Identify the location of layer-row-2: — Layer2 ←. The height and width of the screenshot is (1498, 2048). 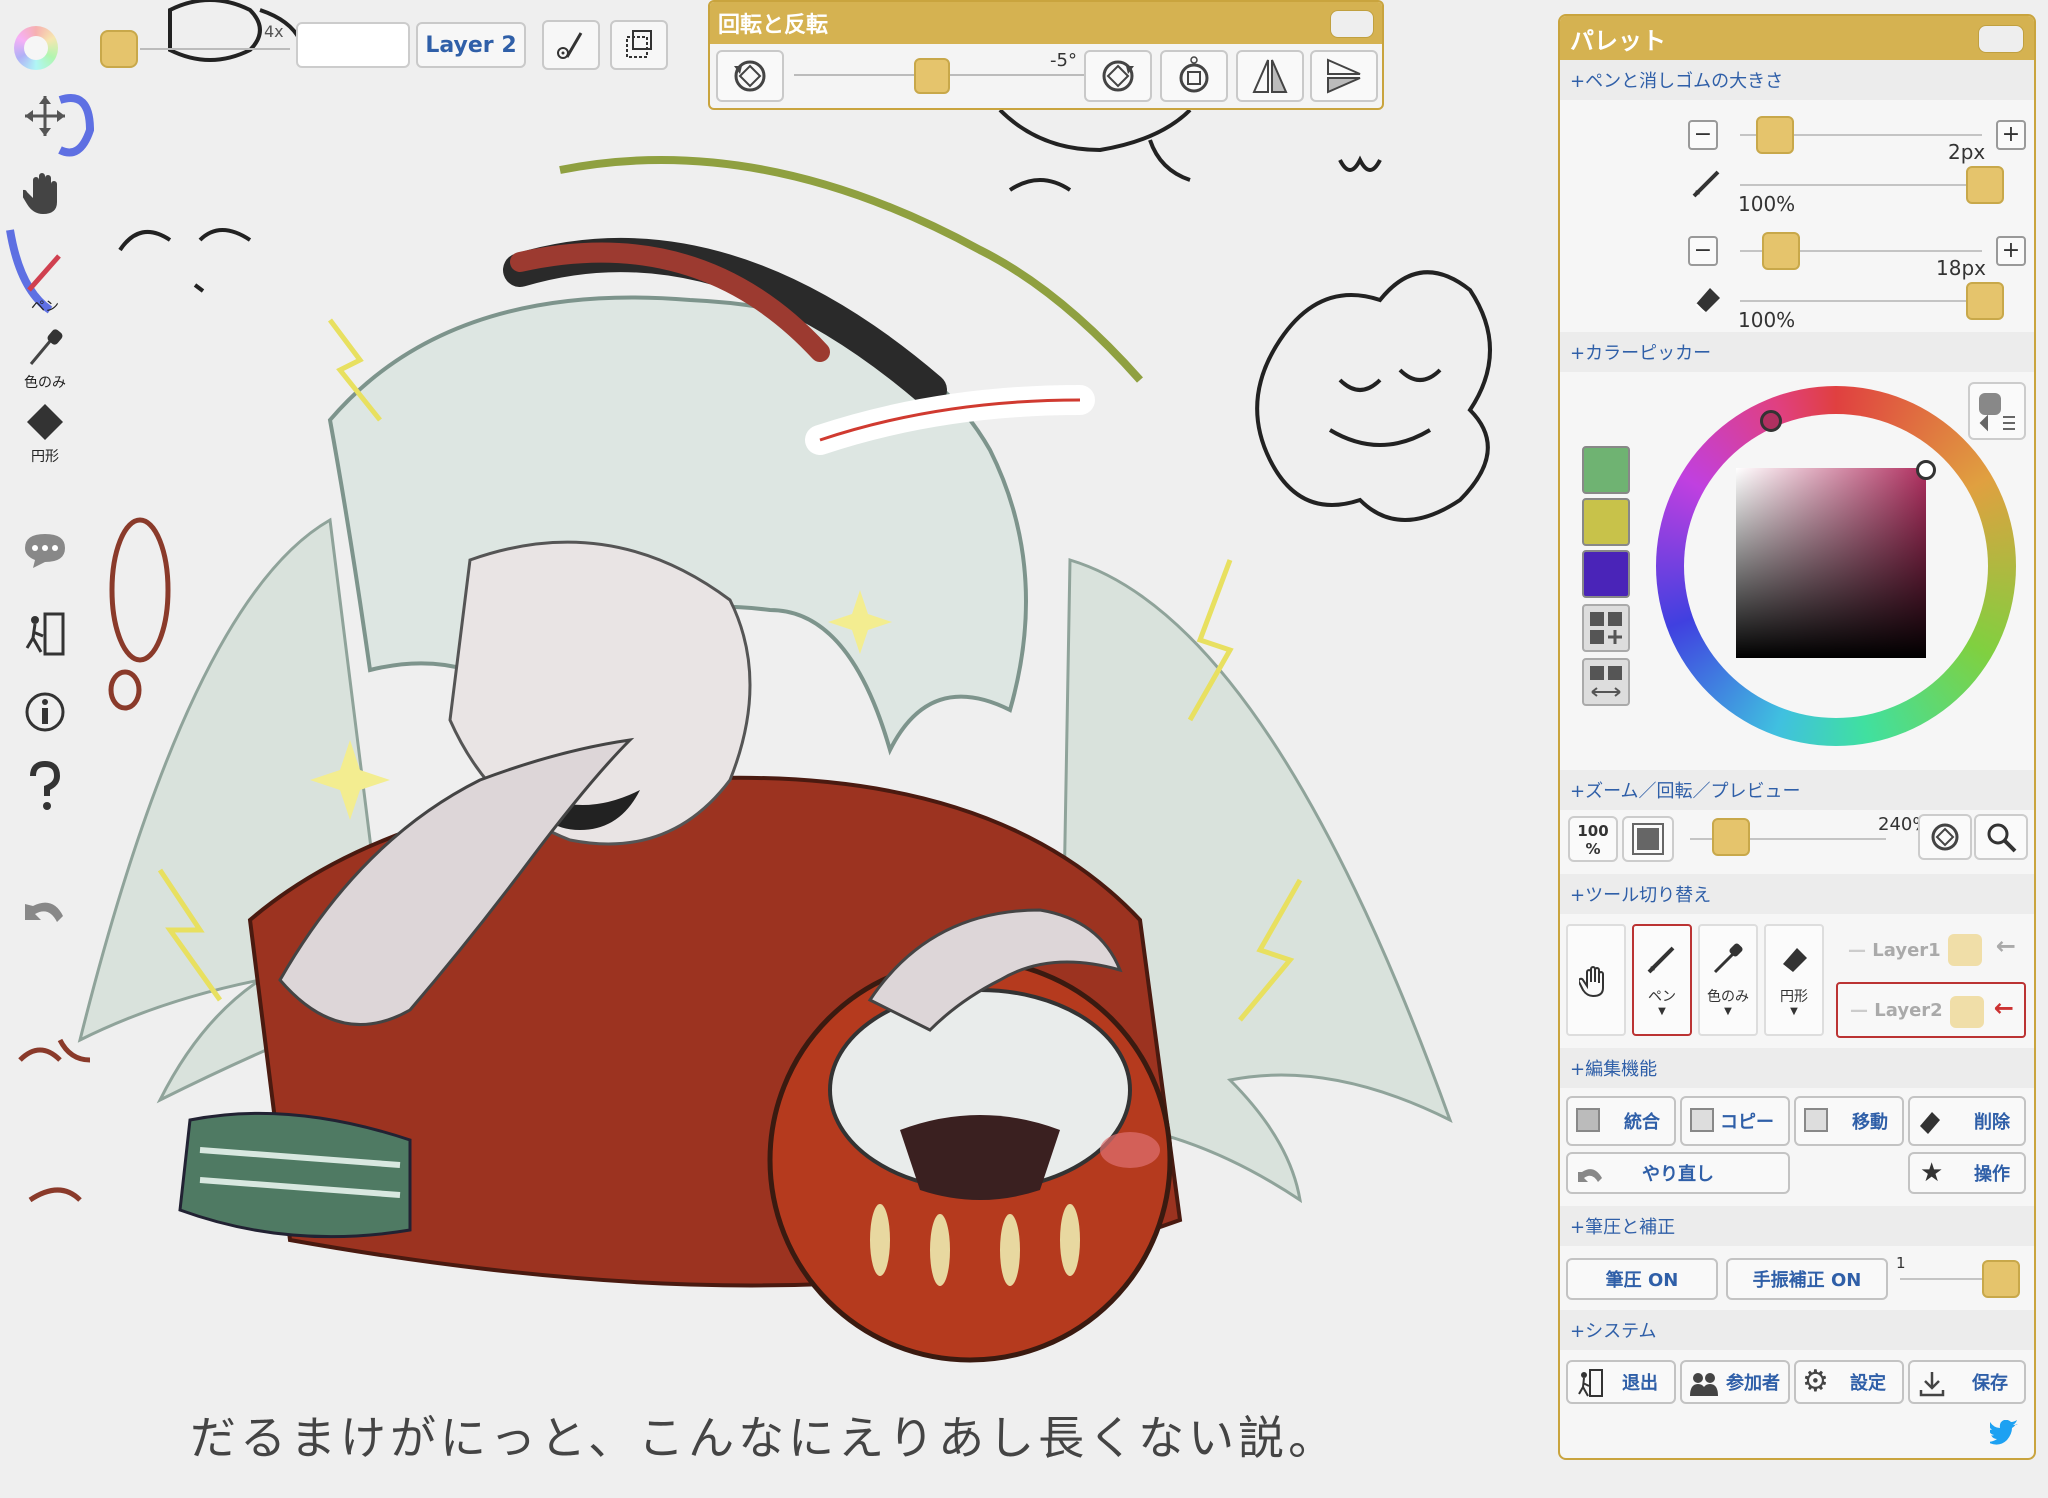
(1931, 1010).